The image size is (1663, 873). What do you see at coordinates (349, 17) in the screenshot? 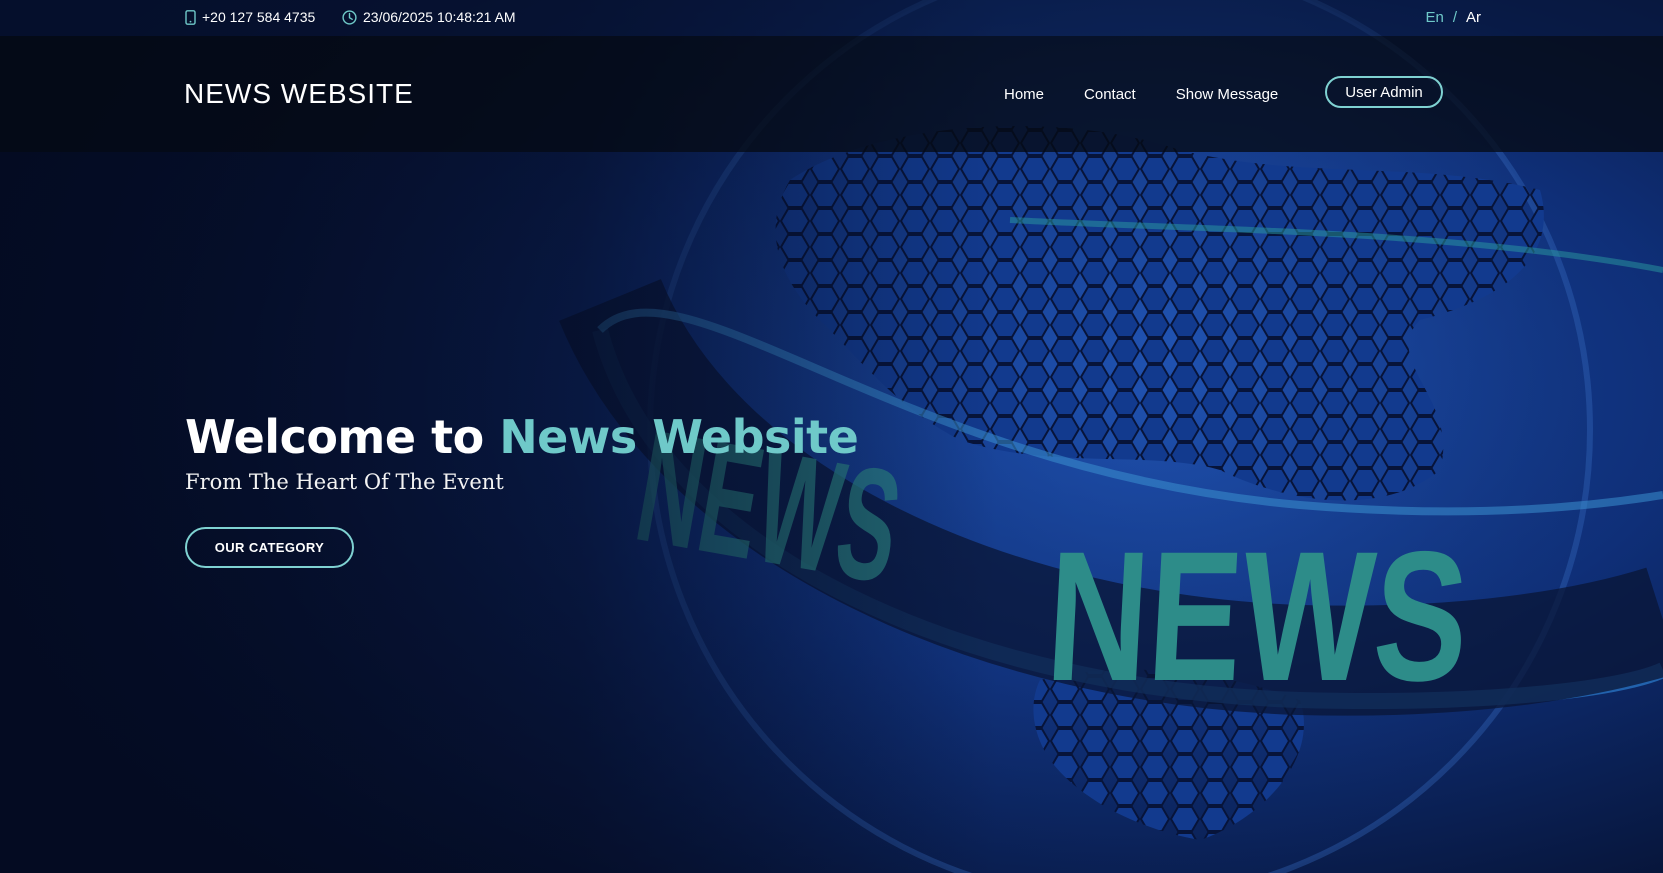
I see `clock-icon` at bounding box center [349, 17].